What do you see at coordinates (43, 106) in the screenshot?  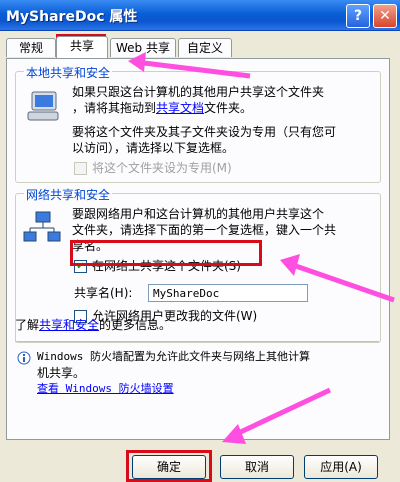 I see `computer-icon` at bounding box center [43, 106].